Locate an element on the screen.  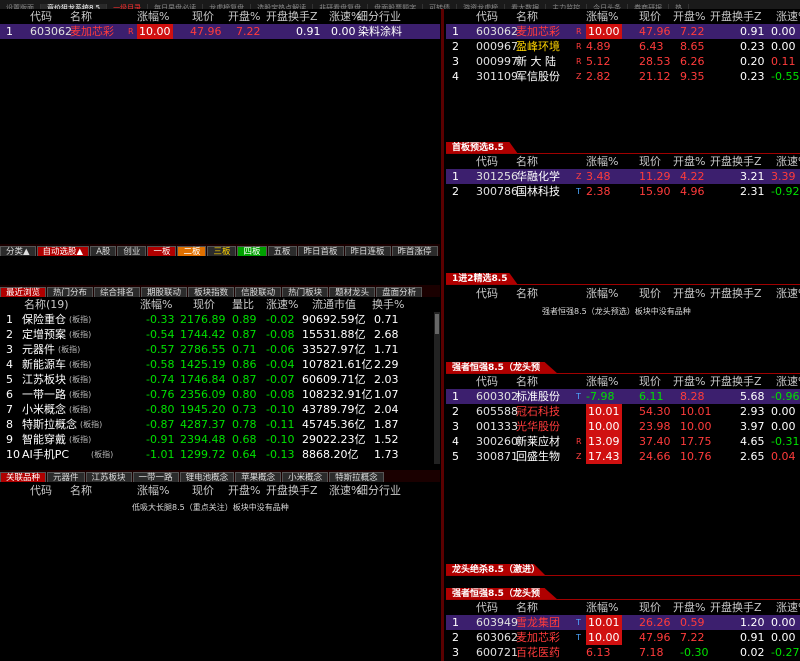
tab-item: 盘面分析 is located at coordinates (399, 292).